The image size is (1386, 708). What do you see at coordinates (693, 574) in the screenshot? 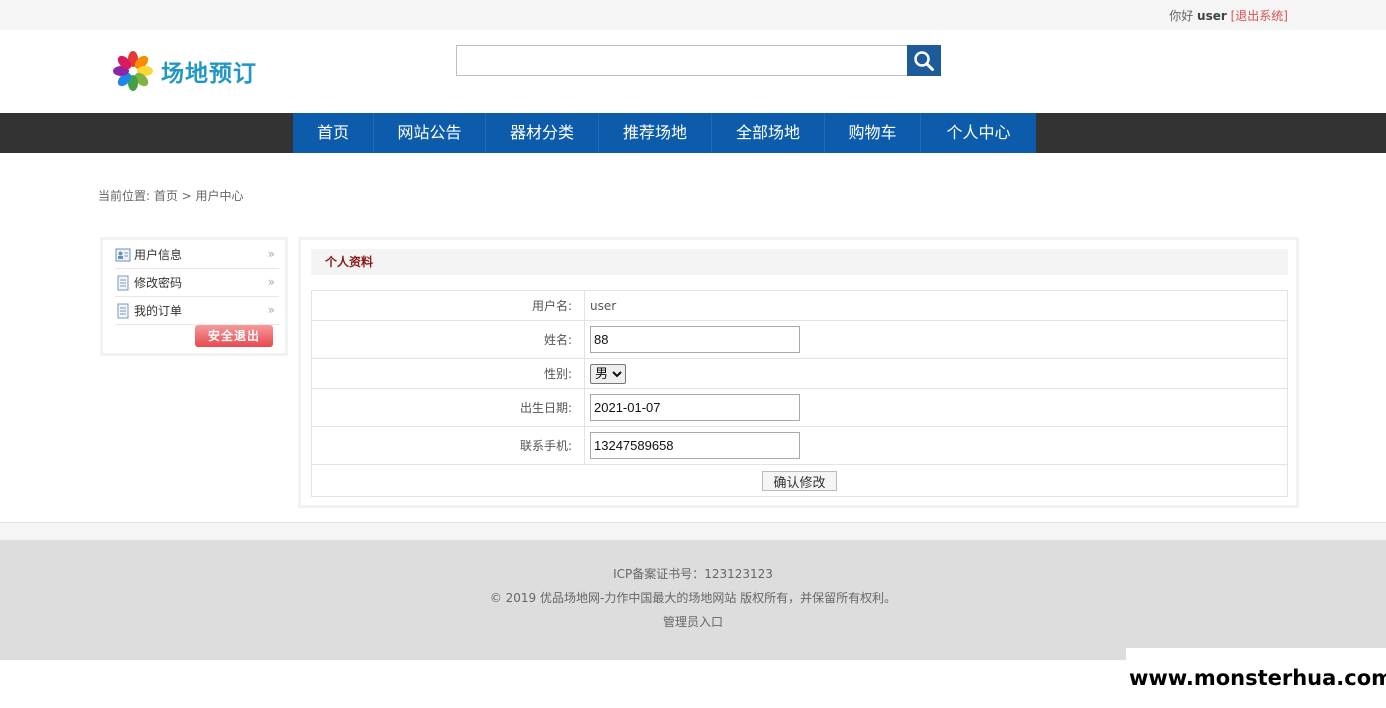
I see `icp-text: ICP备案证书号：123123123` at bounding box center [693, 574].